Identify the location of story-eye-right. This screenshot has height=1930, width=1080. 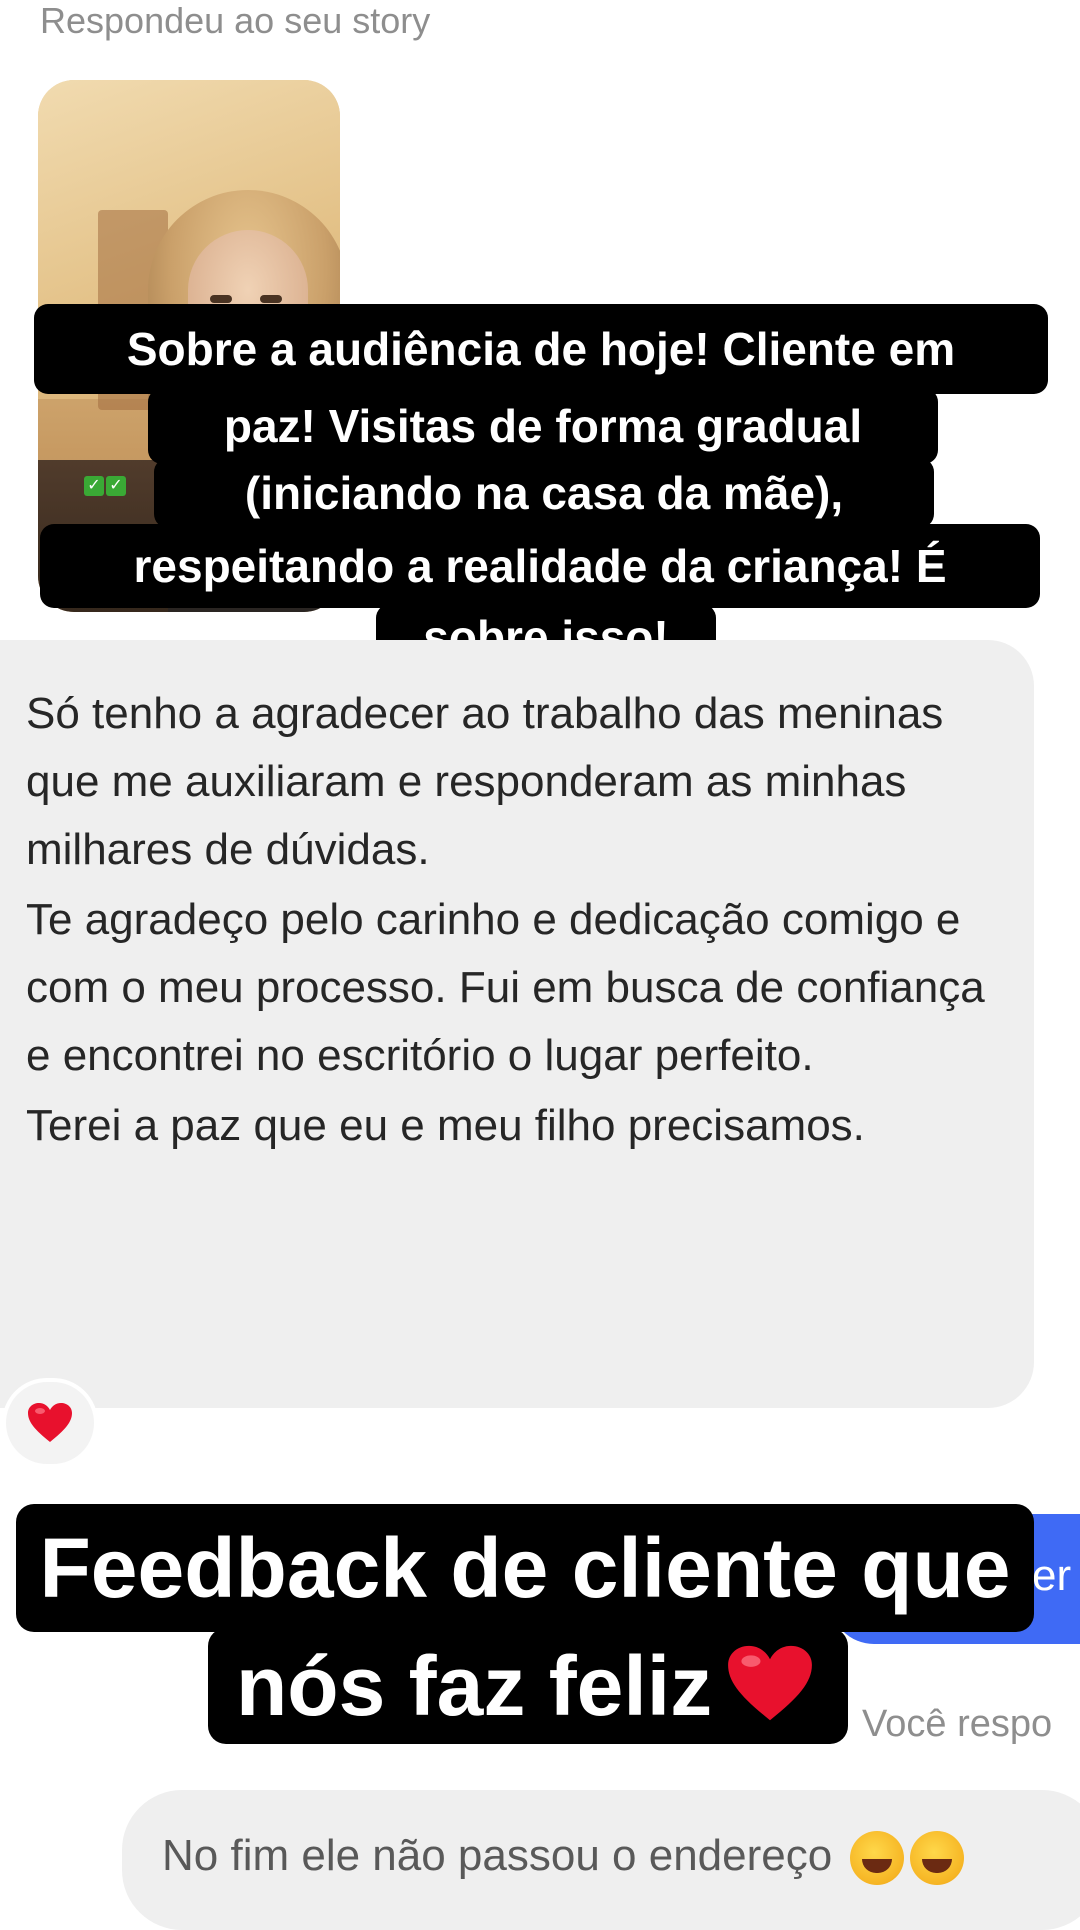
(271, 299).